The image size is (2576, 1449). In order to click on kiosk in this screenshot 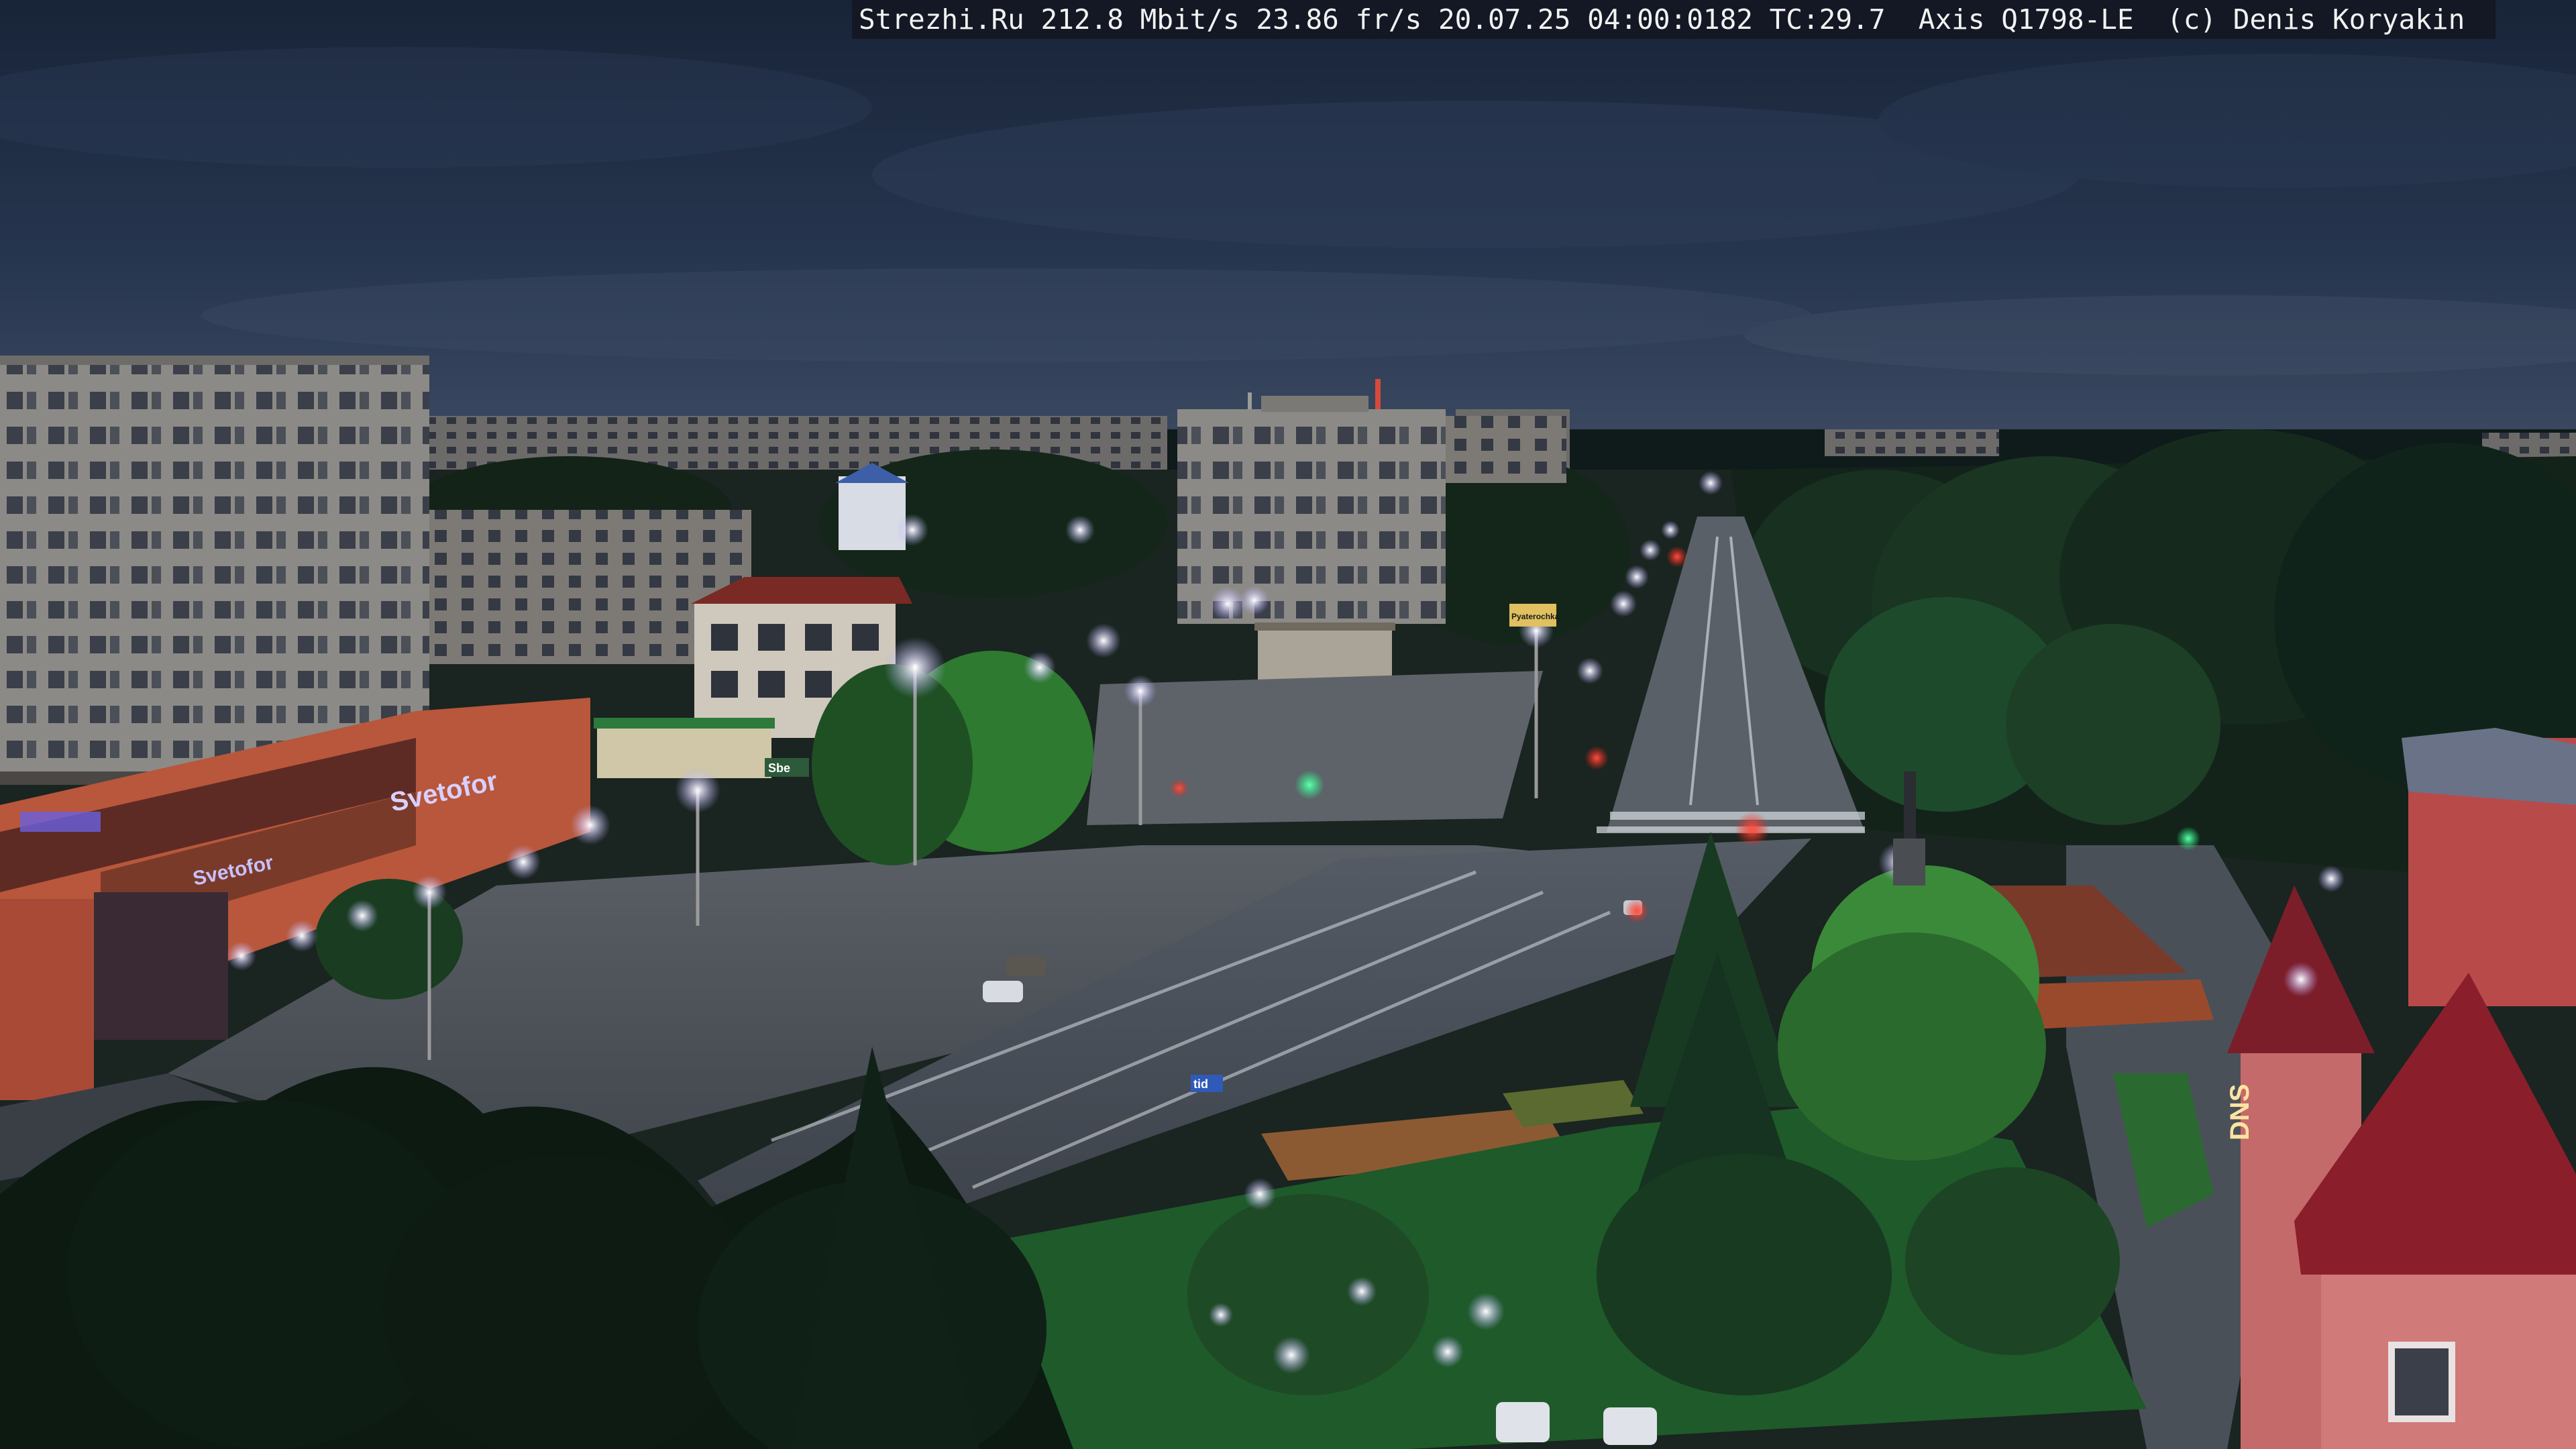, I will do `click(684, 751)`.